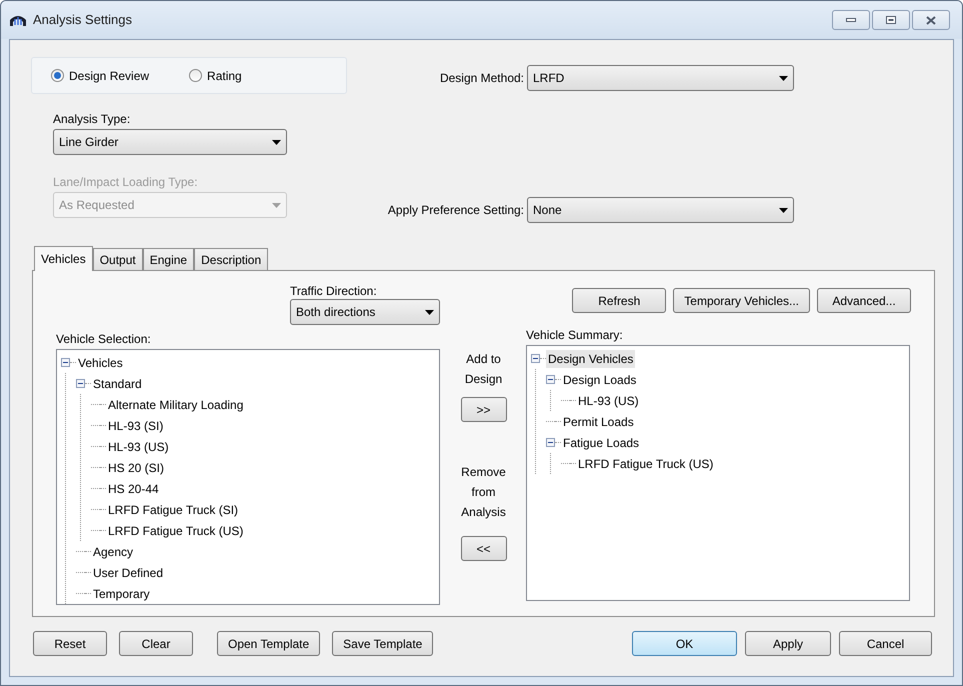  Describe the element at coordinates (173, 509) in the screenshot. I see `tree-item: LRFD Fatigue Truck (SI)` at that location.